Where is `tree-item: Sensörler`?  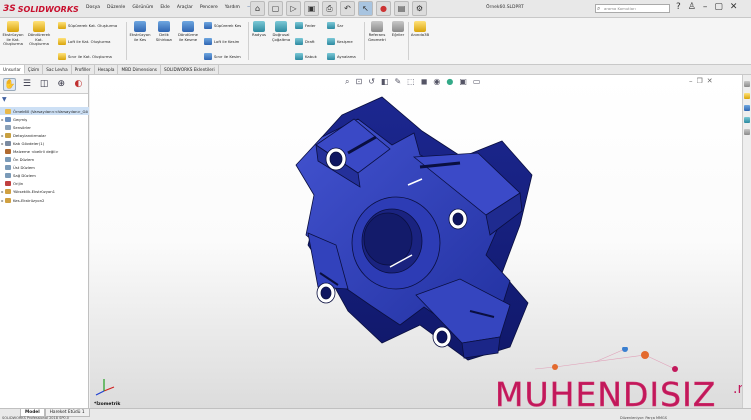
tree-item: Sensörler is located at coordinates (44, 127).